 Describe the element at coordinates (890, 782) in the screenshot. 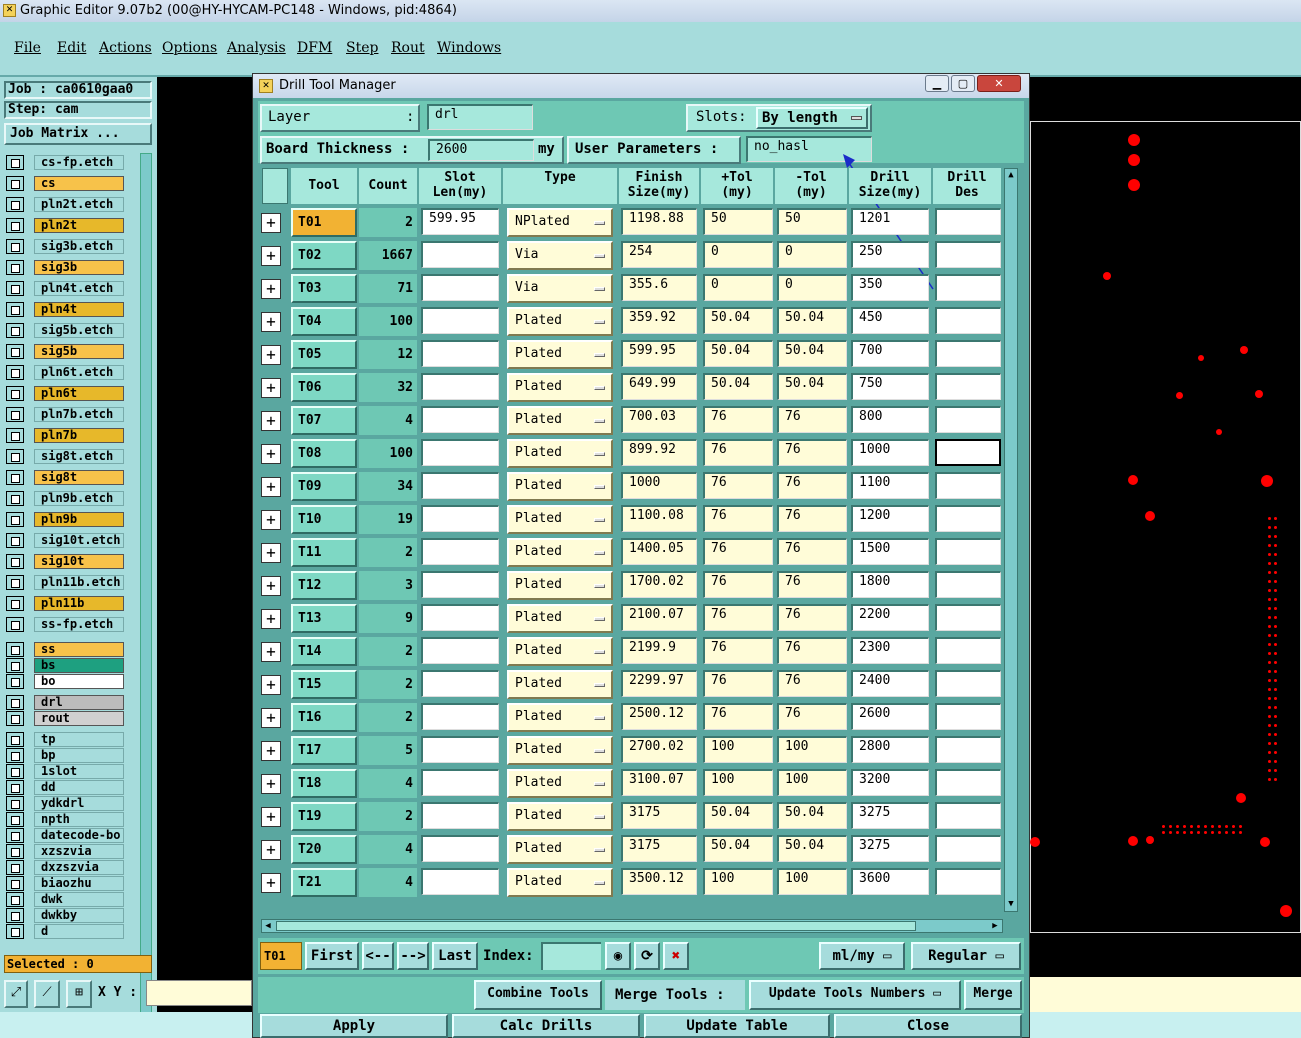

I see `drill-size-input: 3200` at that location.